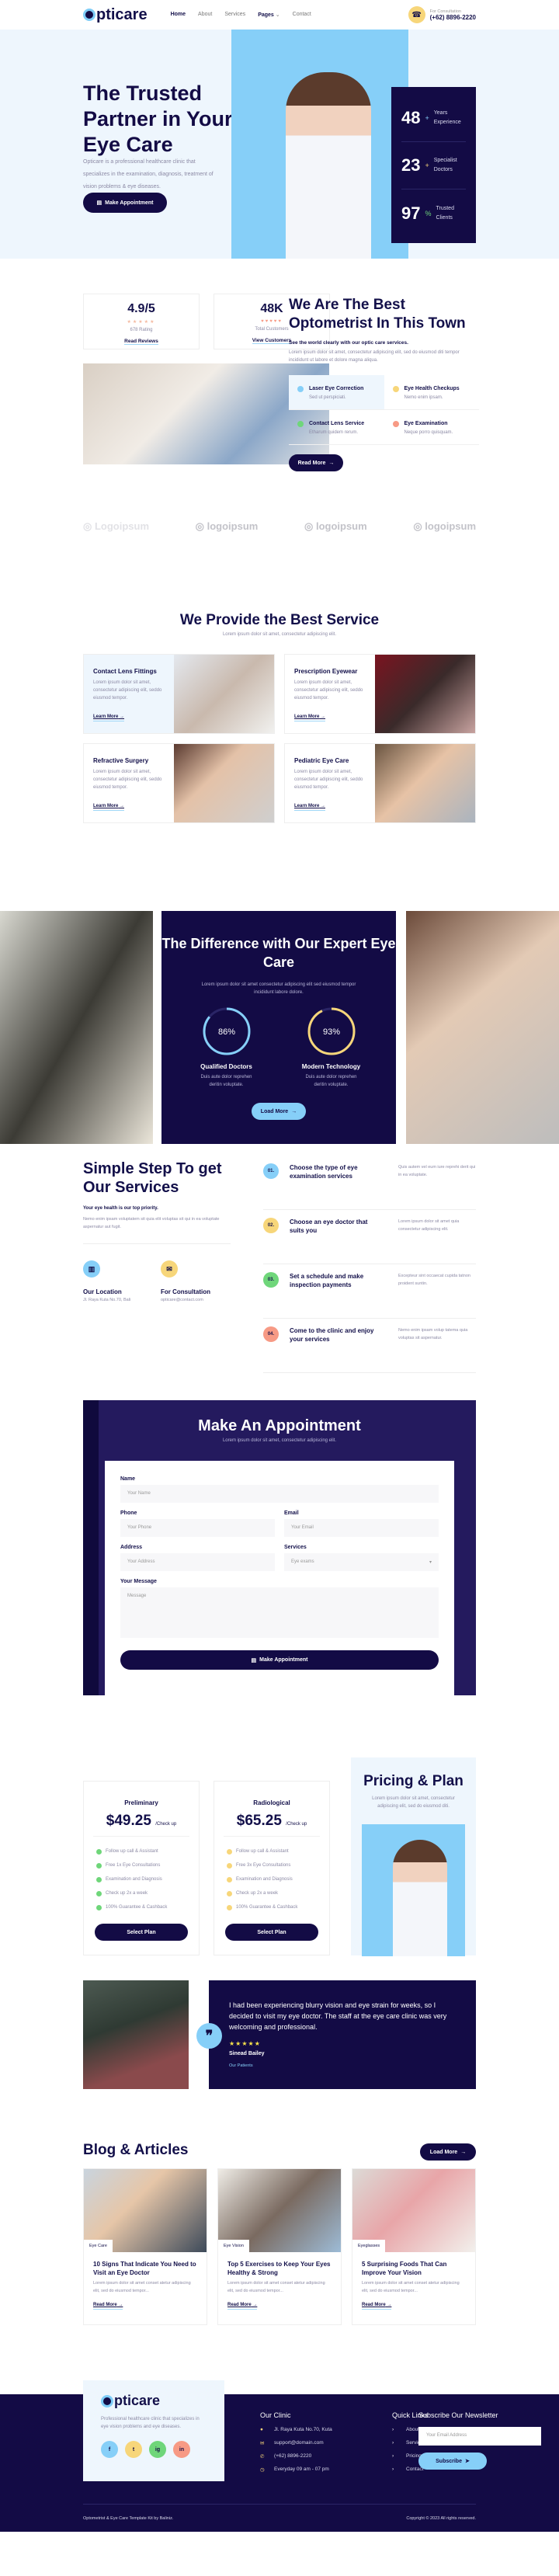  What do you see at coordinates (448, 2152) in the screenshot?
I see `blog-load-more-button: Load More →` at bounding box center [448, 2152].